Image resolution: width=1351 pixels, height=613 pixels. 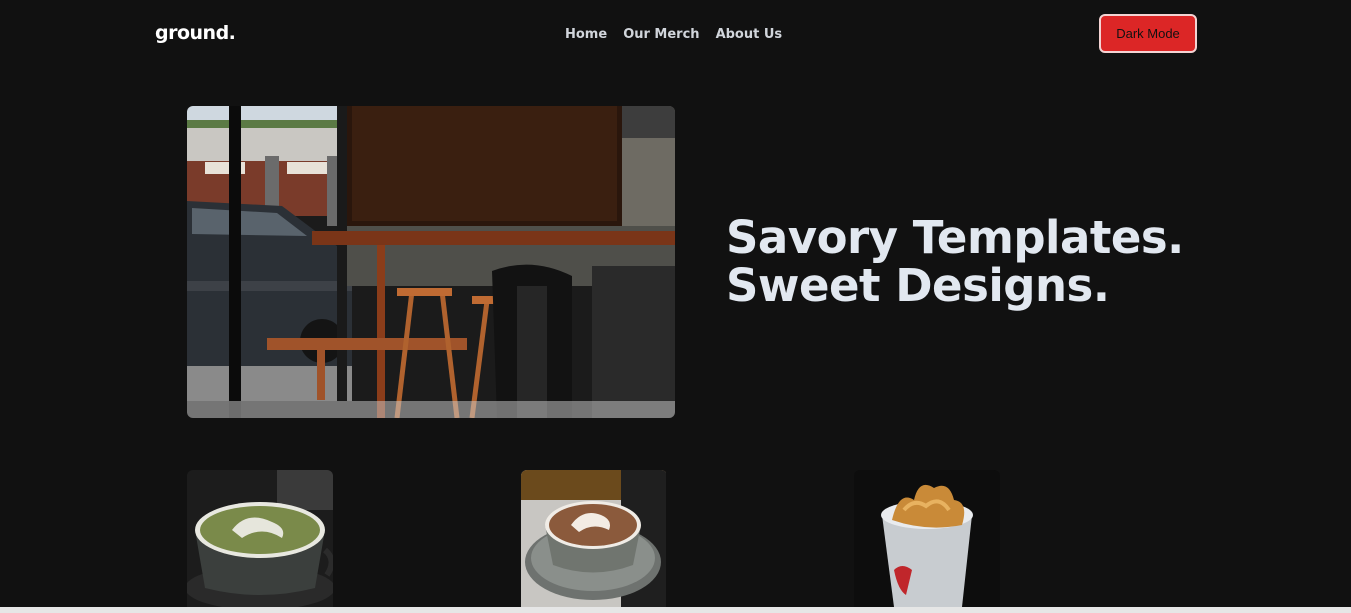 I want to click on product-card-matcha, so click(x=260, y=538).